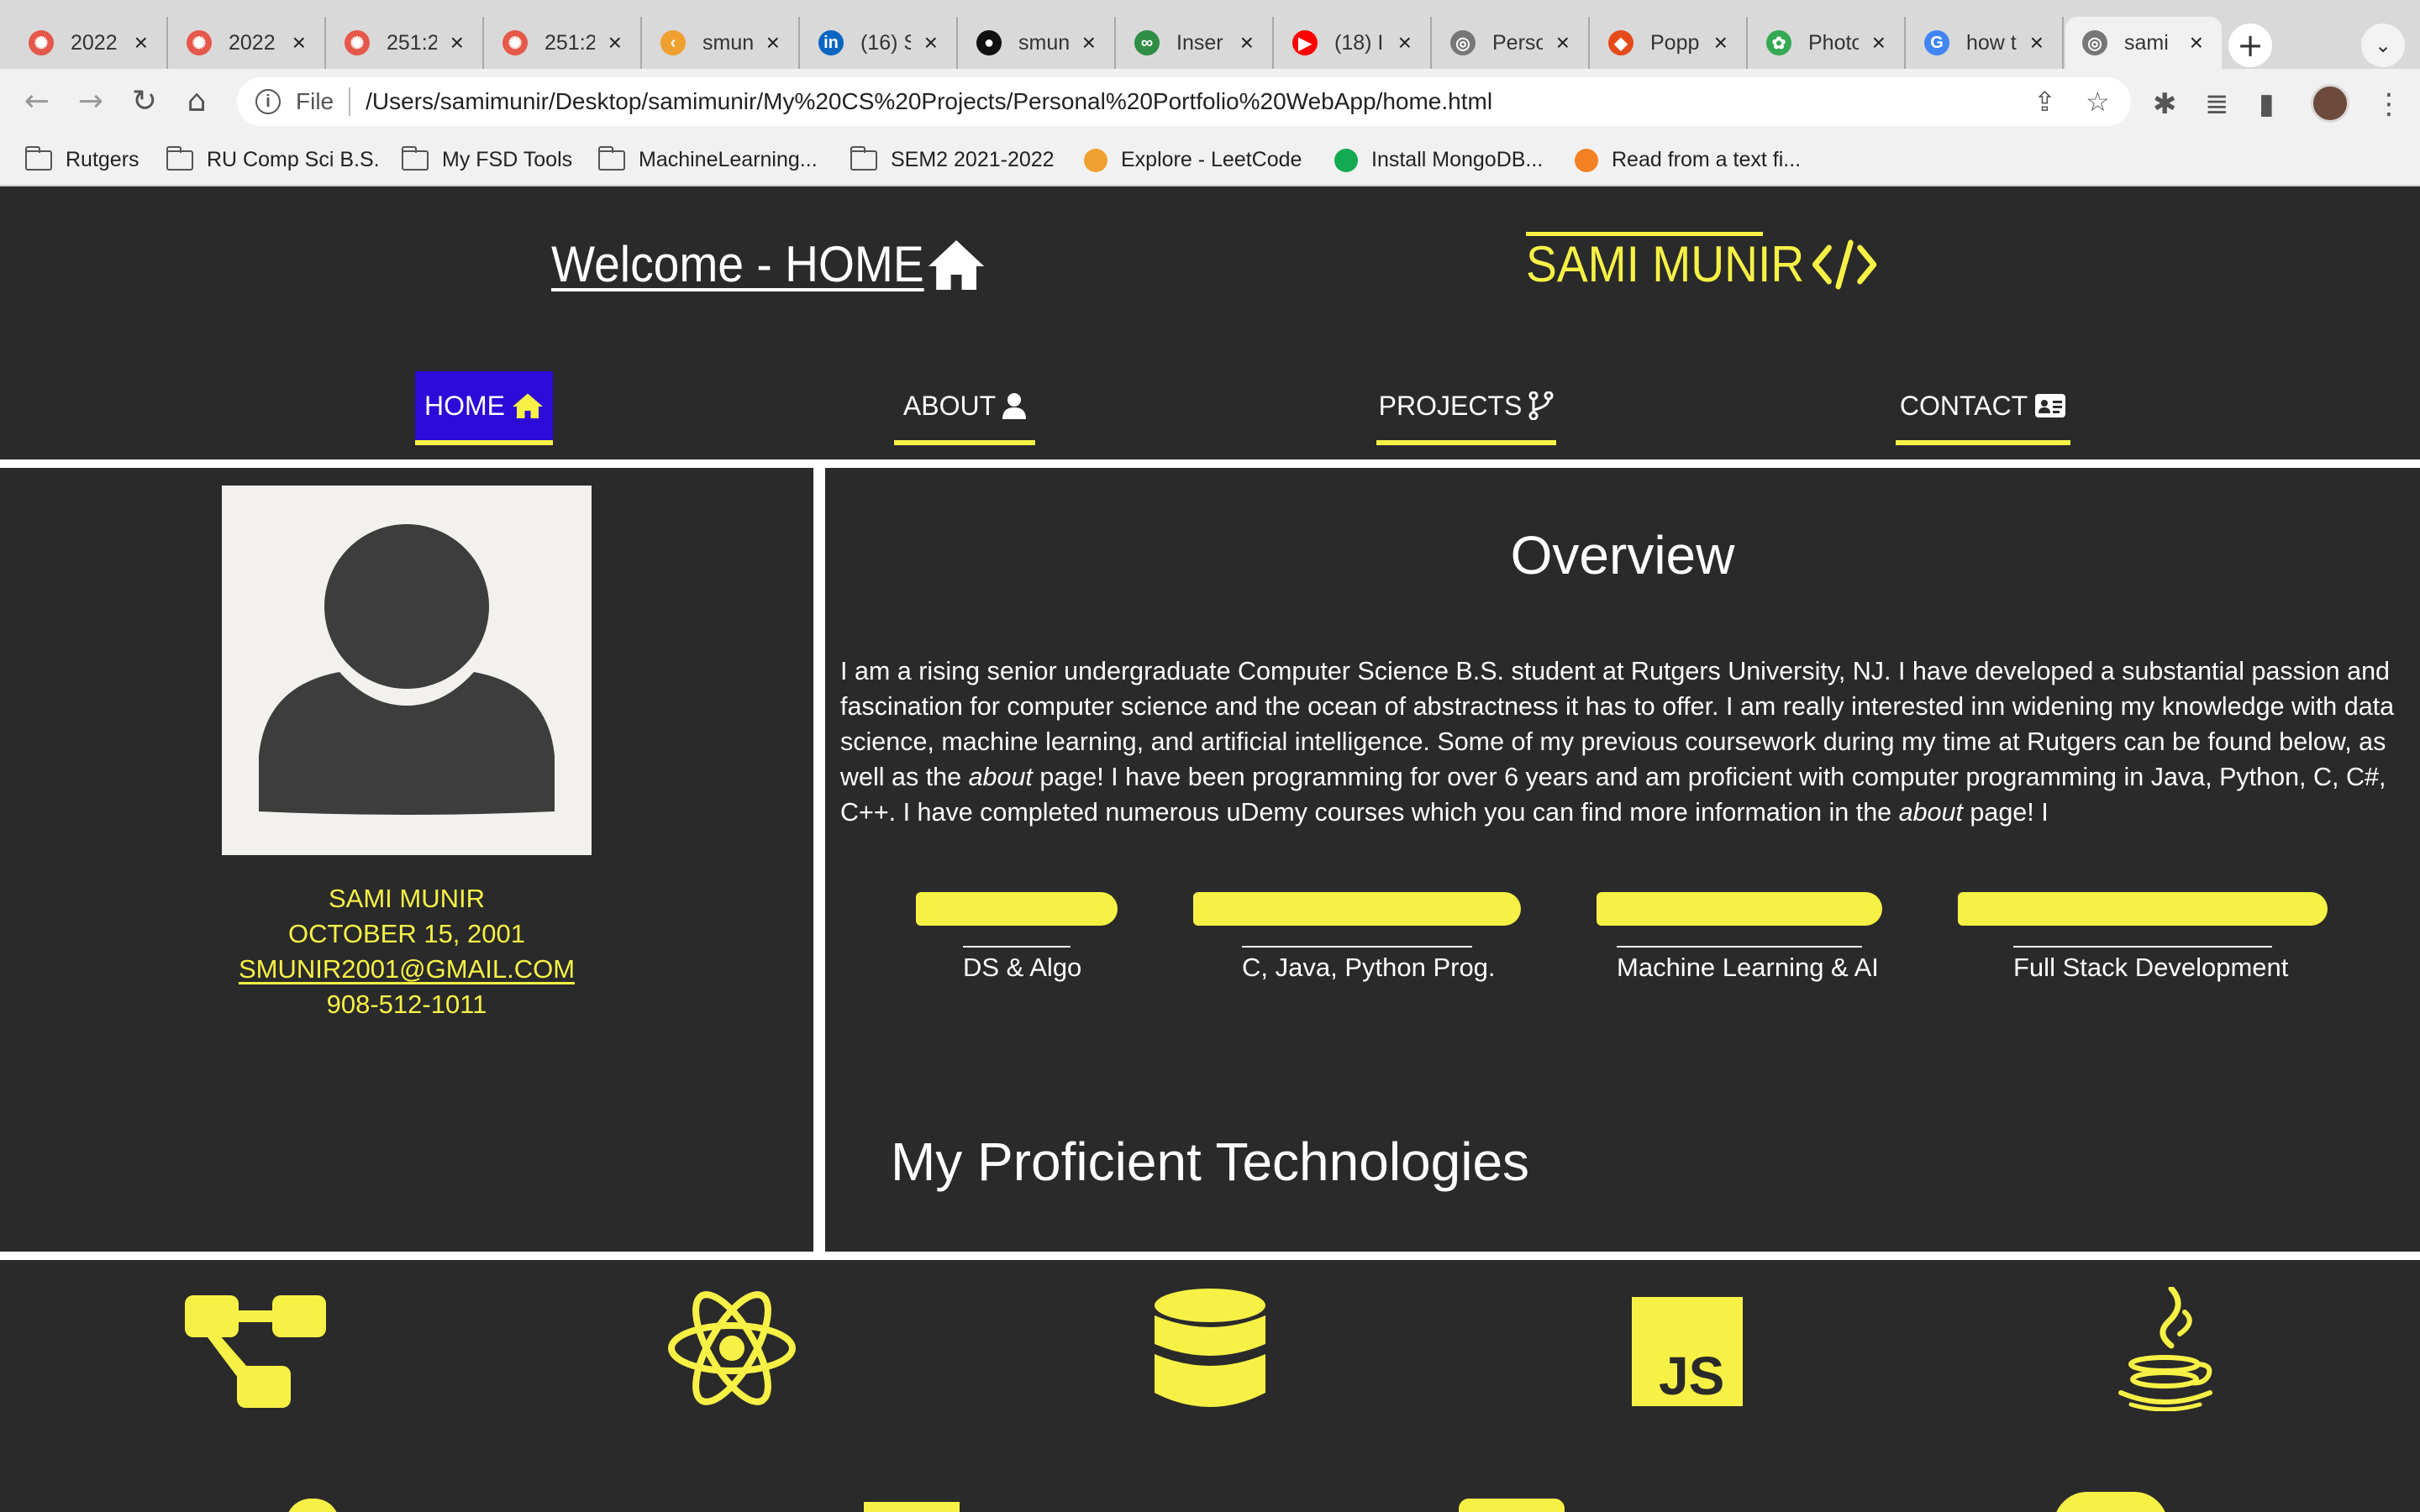 This screenshot has width=2420, height=1512. Describe the element at coordinates (36, 101) in the screenshot. I see `back-icon: ←` at that location.